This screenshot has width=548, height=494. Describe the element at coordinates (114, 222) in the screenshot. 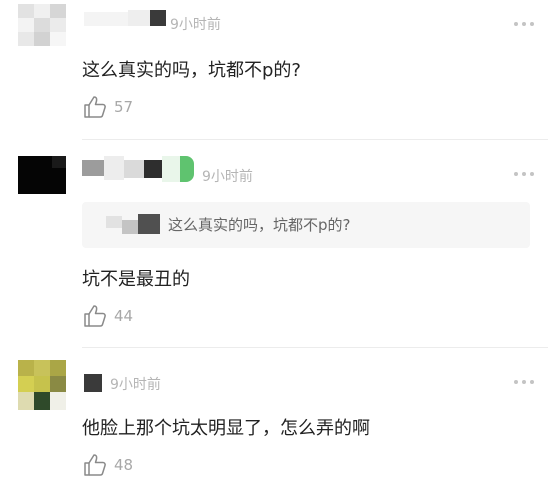

I see `quoted-username` at that location.